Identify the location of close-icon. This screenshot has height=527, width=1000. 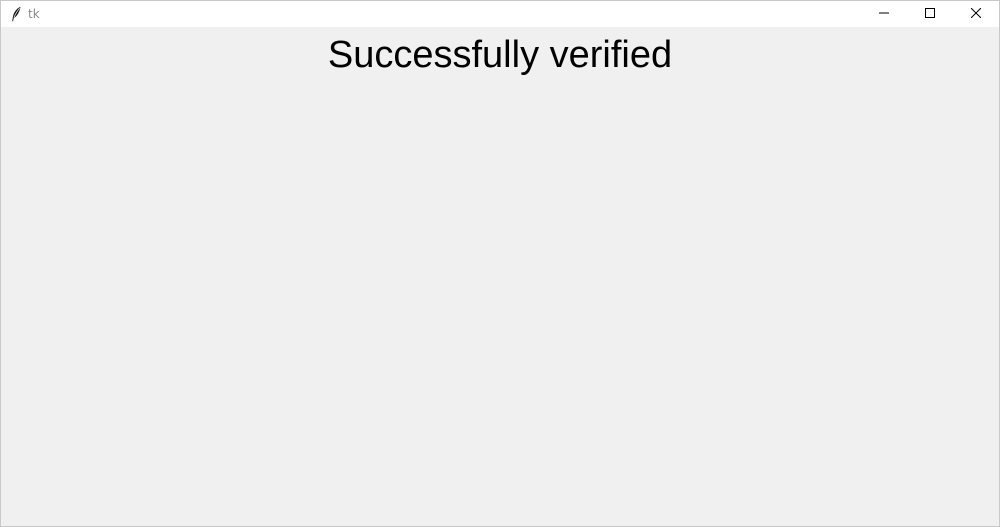
(976, 14).